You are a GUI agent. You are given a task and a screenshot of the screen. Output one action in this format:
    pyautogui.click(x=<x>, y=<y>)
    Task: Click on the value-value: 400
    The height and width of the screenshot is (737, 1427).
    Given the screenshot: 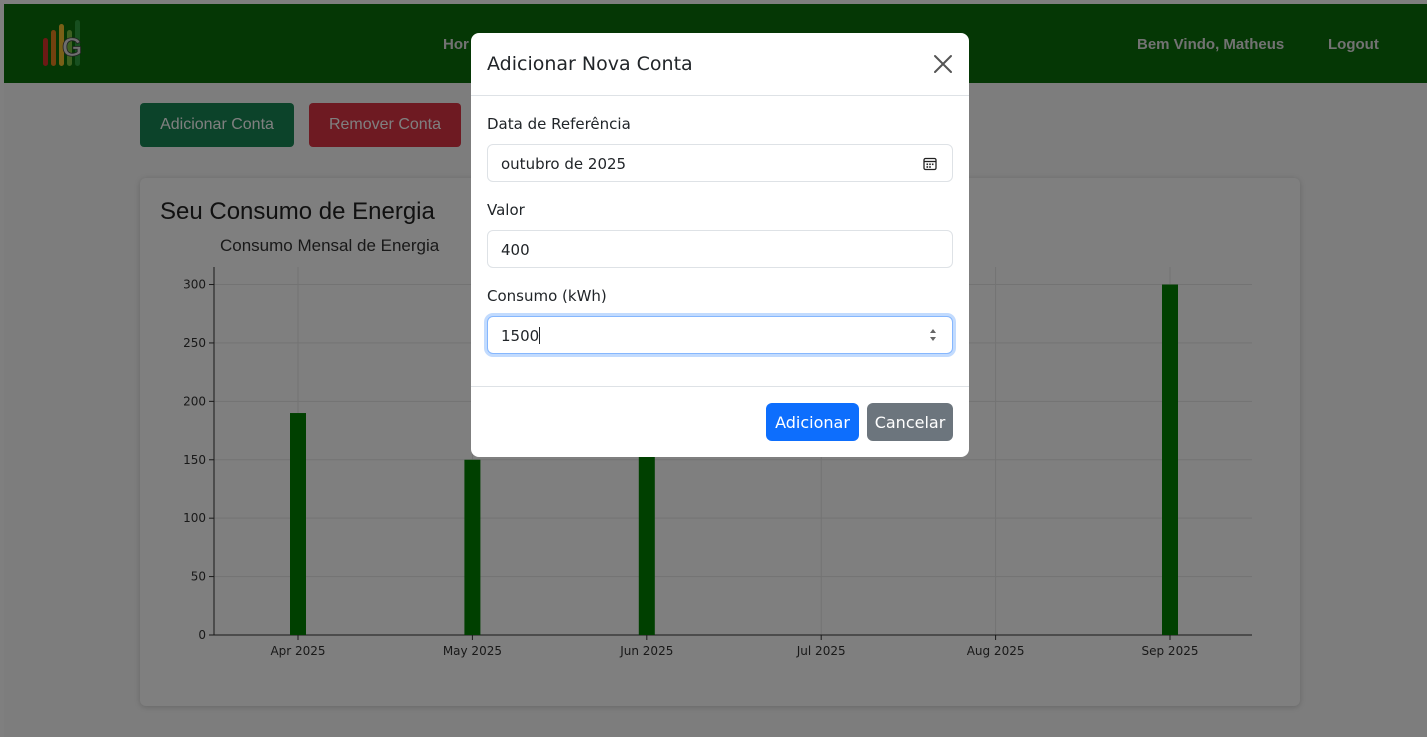 What is the action you would take?
    pyautogui.click(x=515, y=250)
    